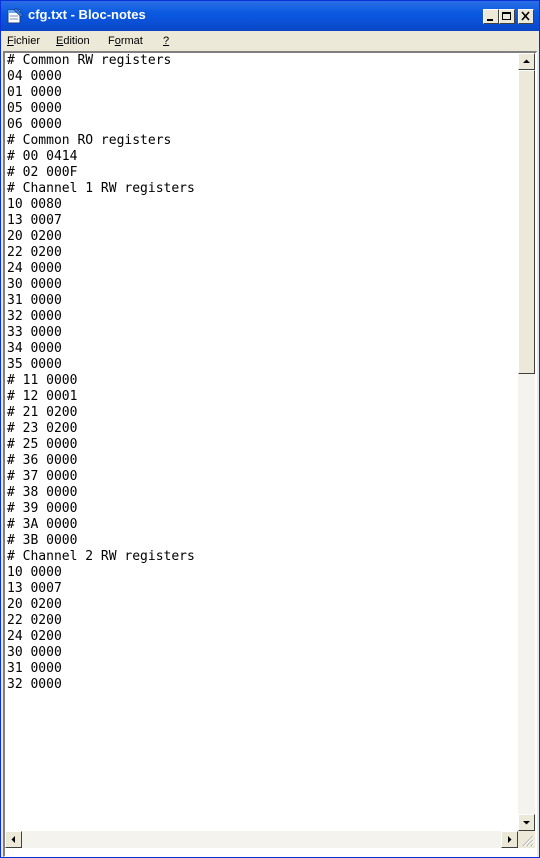 This screenshot has width=540, height=858. What do you see at coordinates (34, 76) in the screenshot?
I see `text-line: 04 0000` at bounding box center [34, 76].